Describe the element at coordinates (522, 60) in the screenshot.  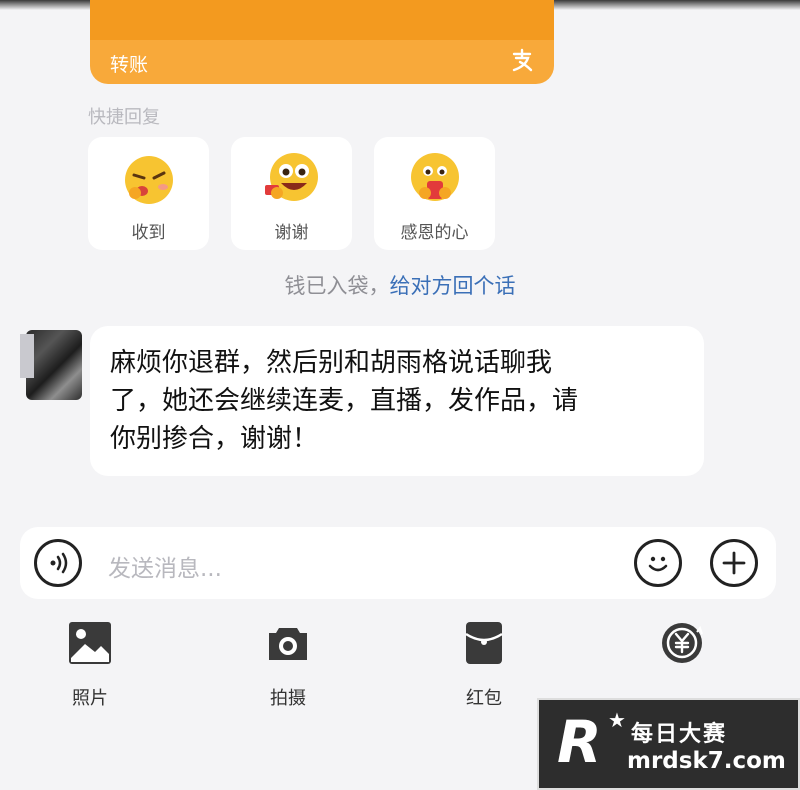
I see `alipay-icon` at that location.